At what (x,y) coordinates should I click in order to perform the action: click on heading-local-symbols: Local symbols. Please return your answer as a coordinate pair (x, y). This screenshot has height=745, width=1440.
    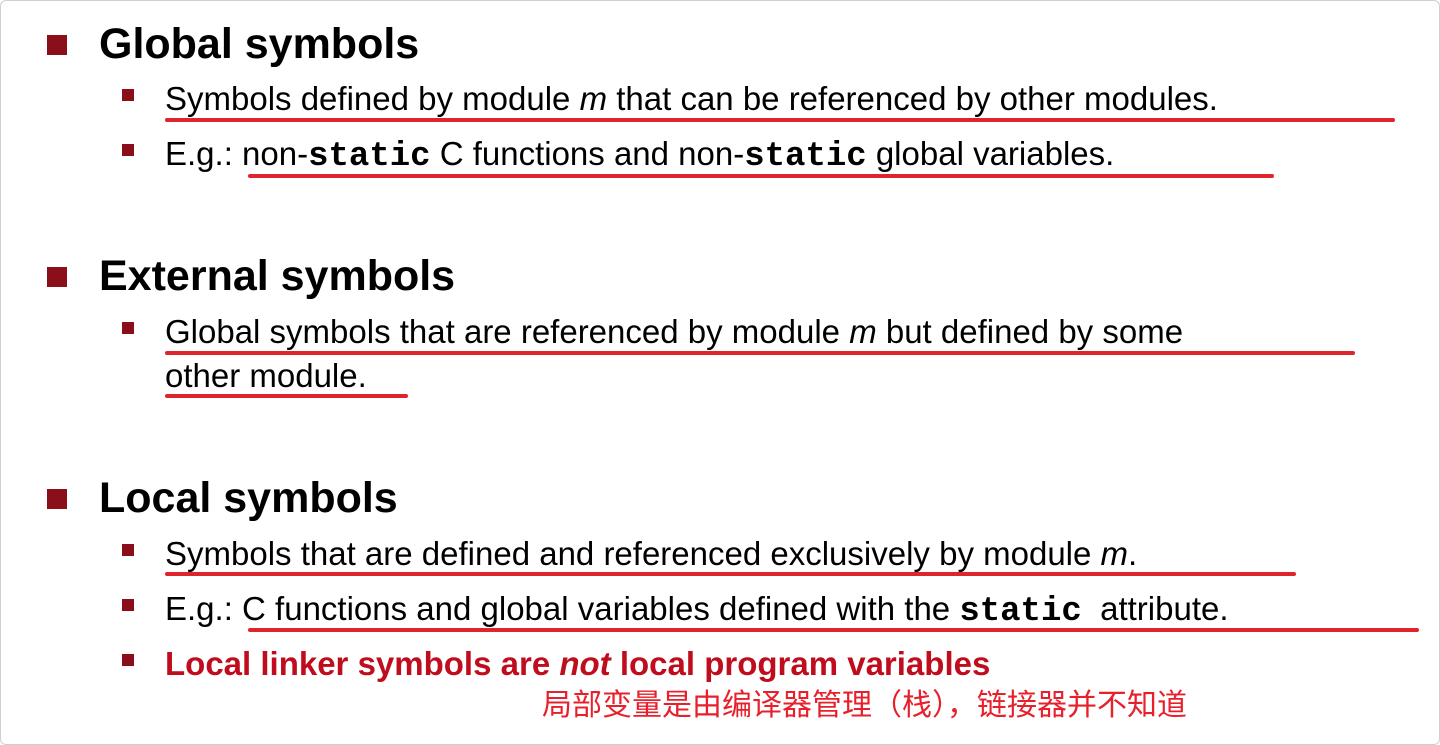
    Looking at the image, I should click on (248, 498).